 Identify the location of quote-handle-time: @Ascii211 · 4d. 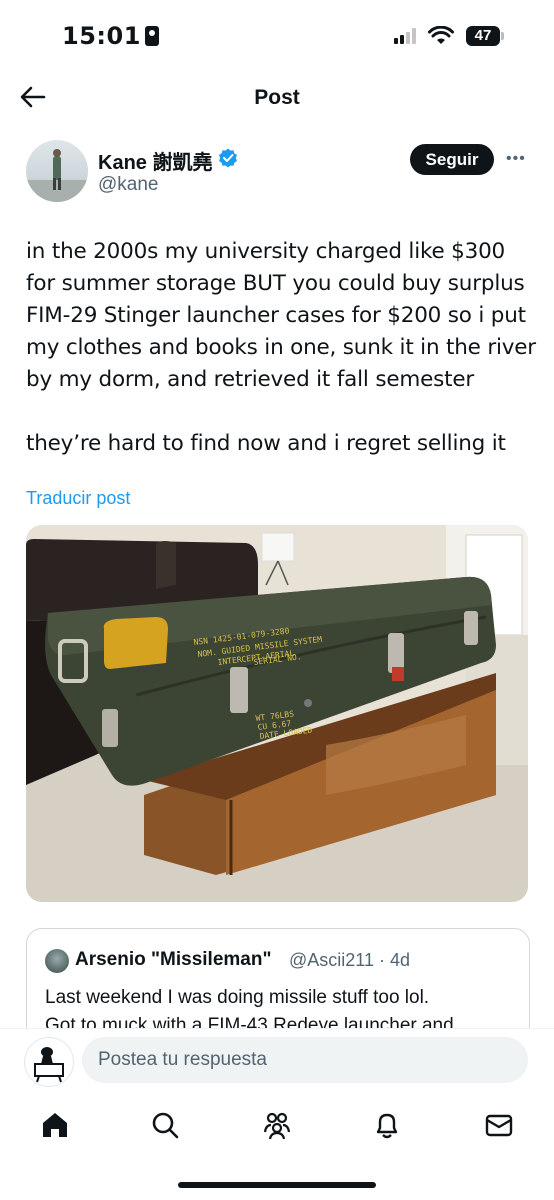
(349, 960).